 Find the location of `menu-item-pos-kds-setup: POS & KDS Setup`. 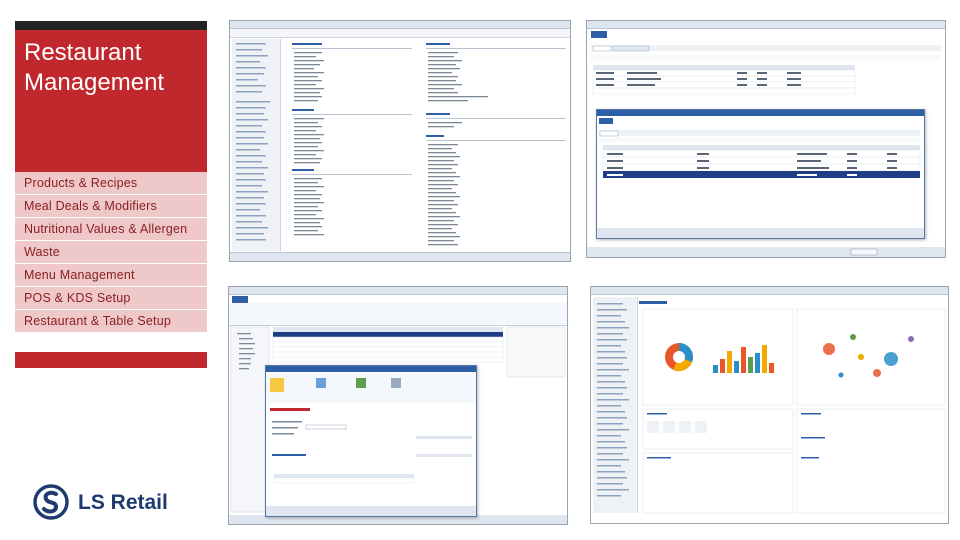

menu-item-pos-kds-setup: POS & KDS Setup is located at coordinates (111, 298).